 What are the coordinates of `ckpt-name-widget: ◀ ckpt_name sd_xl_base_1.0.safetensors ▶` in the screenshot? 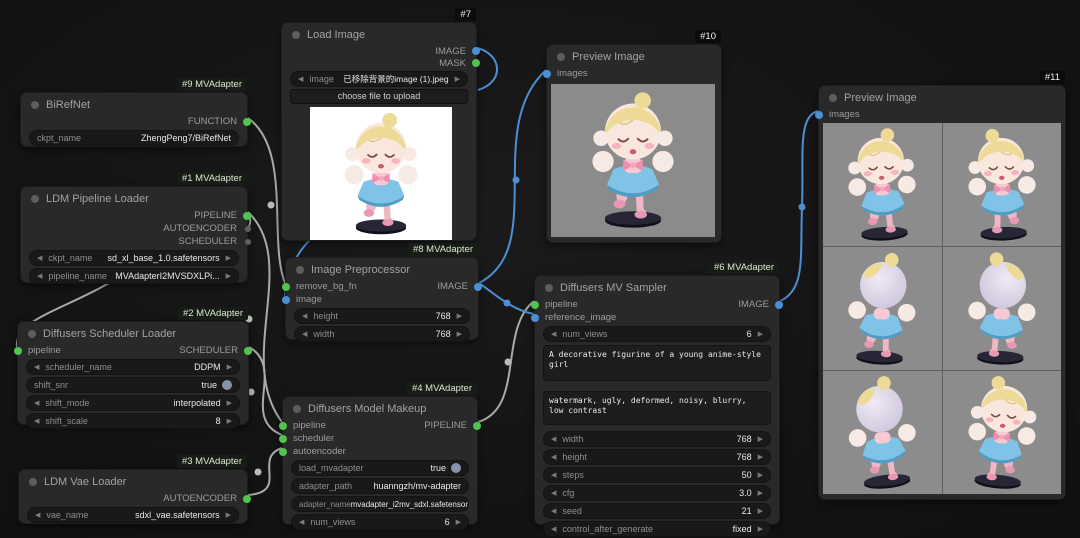 It's located at (134, 258).